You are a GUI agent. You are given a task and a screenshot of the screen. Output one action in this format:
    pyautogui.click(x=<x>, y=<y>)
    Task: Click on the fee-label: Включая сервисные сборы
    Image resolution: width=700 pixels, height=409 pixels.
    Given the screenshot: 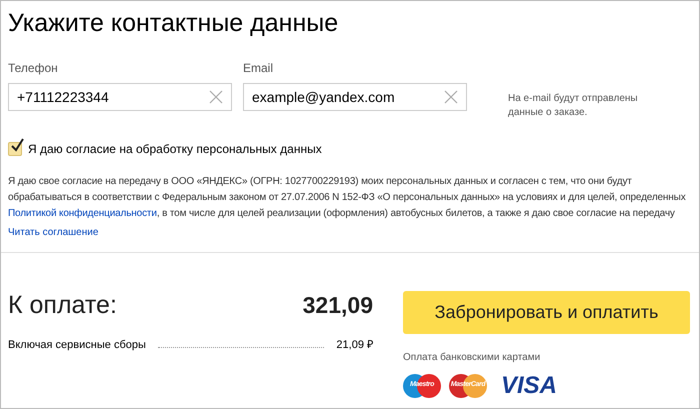 What is the action you would take?
    pyautogui.click(x=77, y=345)
    